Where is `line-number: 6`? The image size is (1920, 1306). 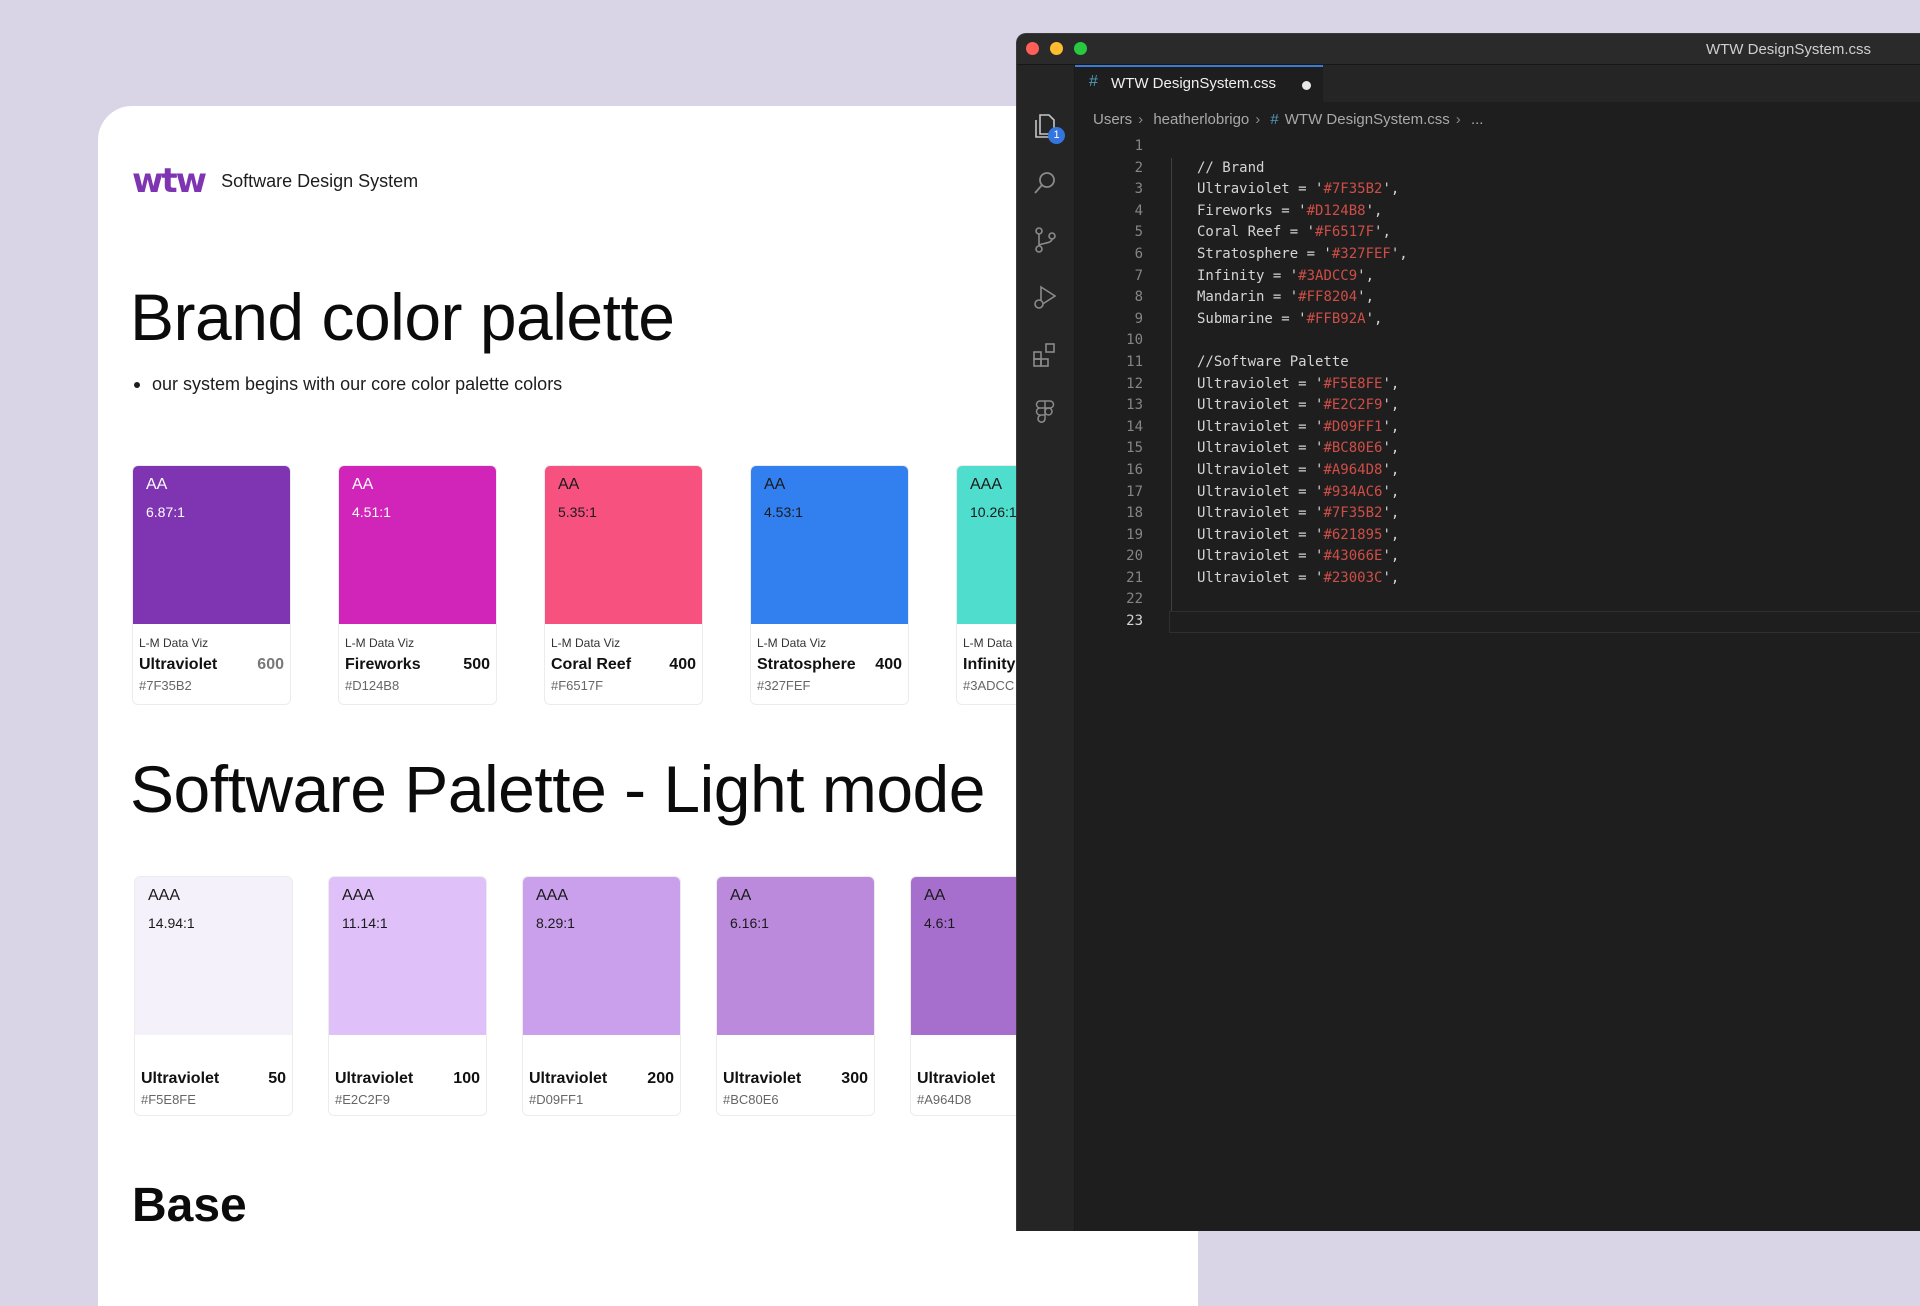 line-number: 6 is located at coordinates (1138, 253).